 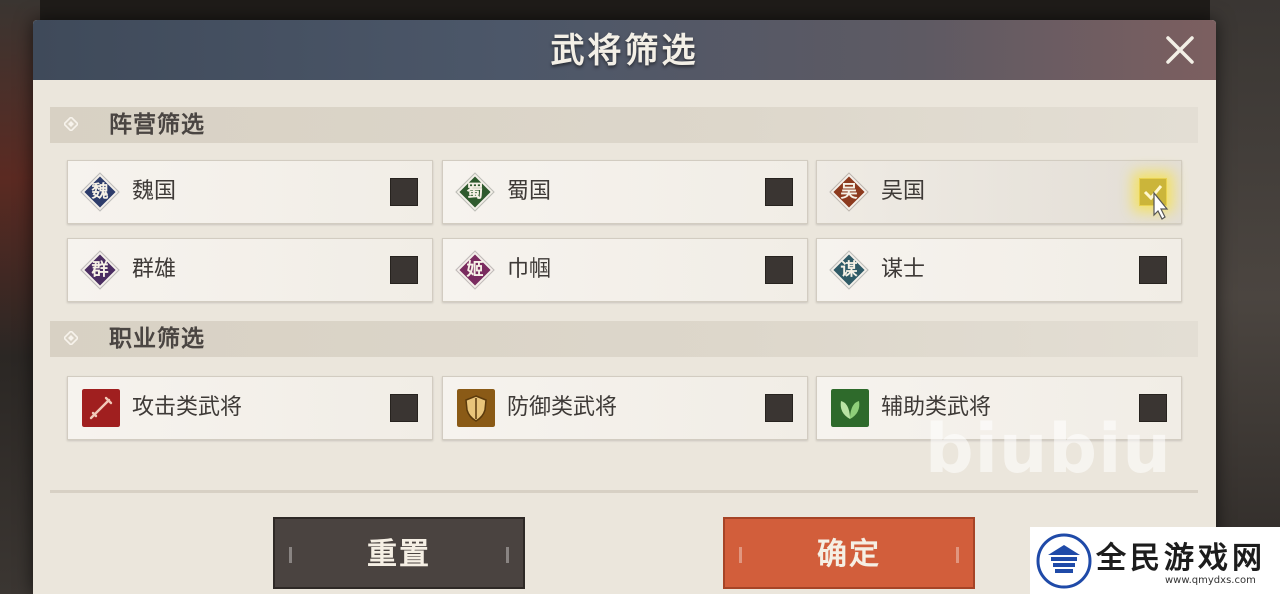 What do you see at coordinates (101, 408) in the screenshot?
I see `sword-icon` at bounding box center [101, 408].